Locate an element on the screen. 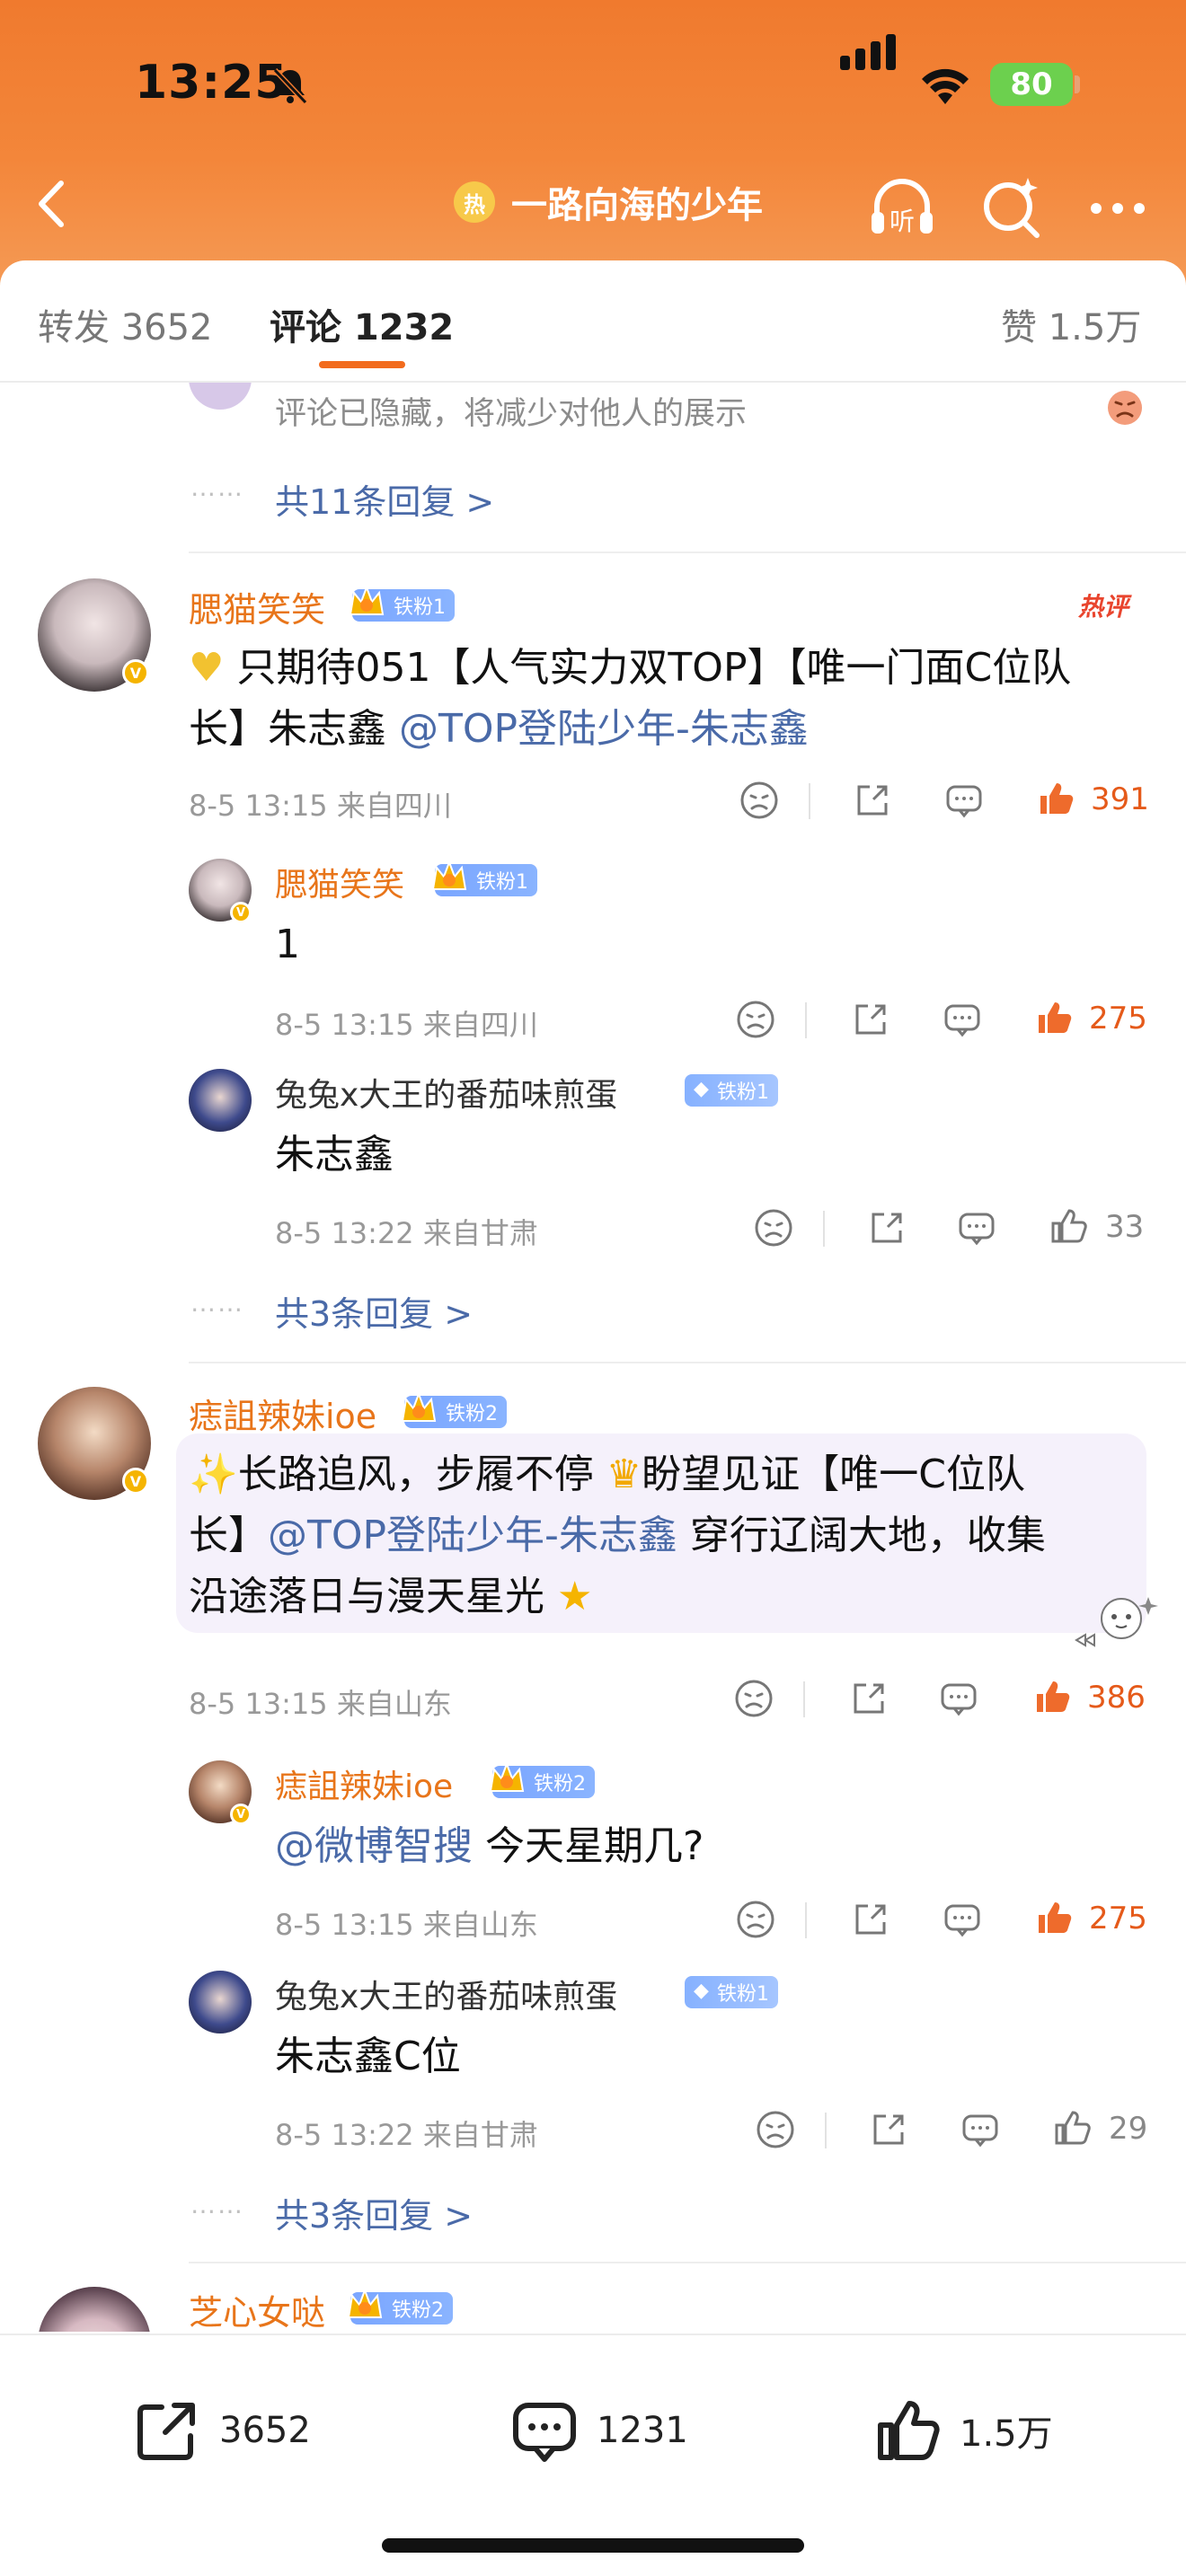  listen-label: 听 is located at coordinates (902, 221).